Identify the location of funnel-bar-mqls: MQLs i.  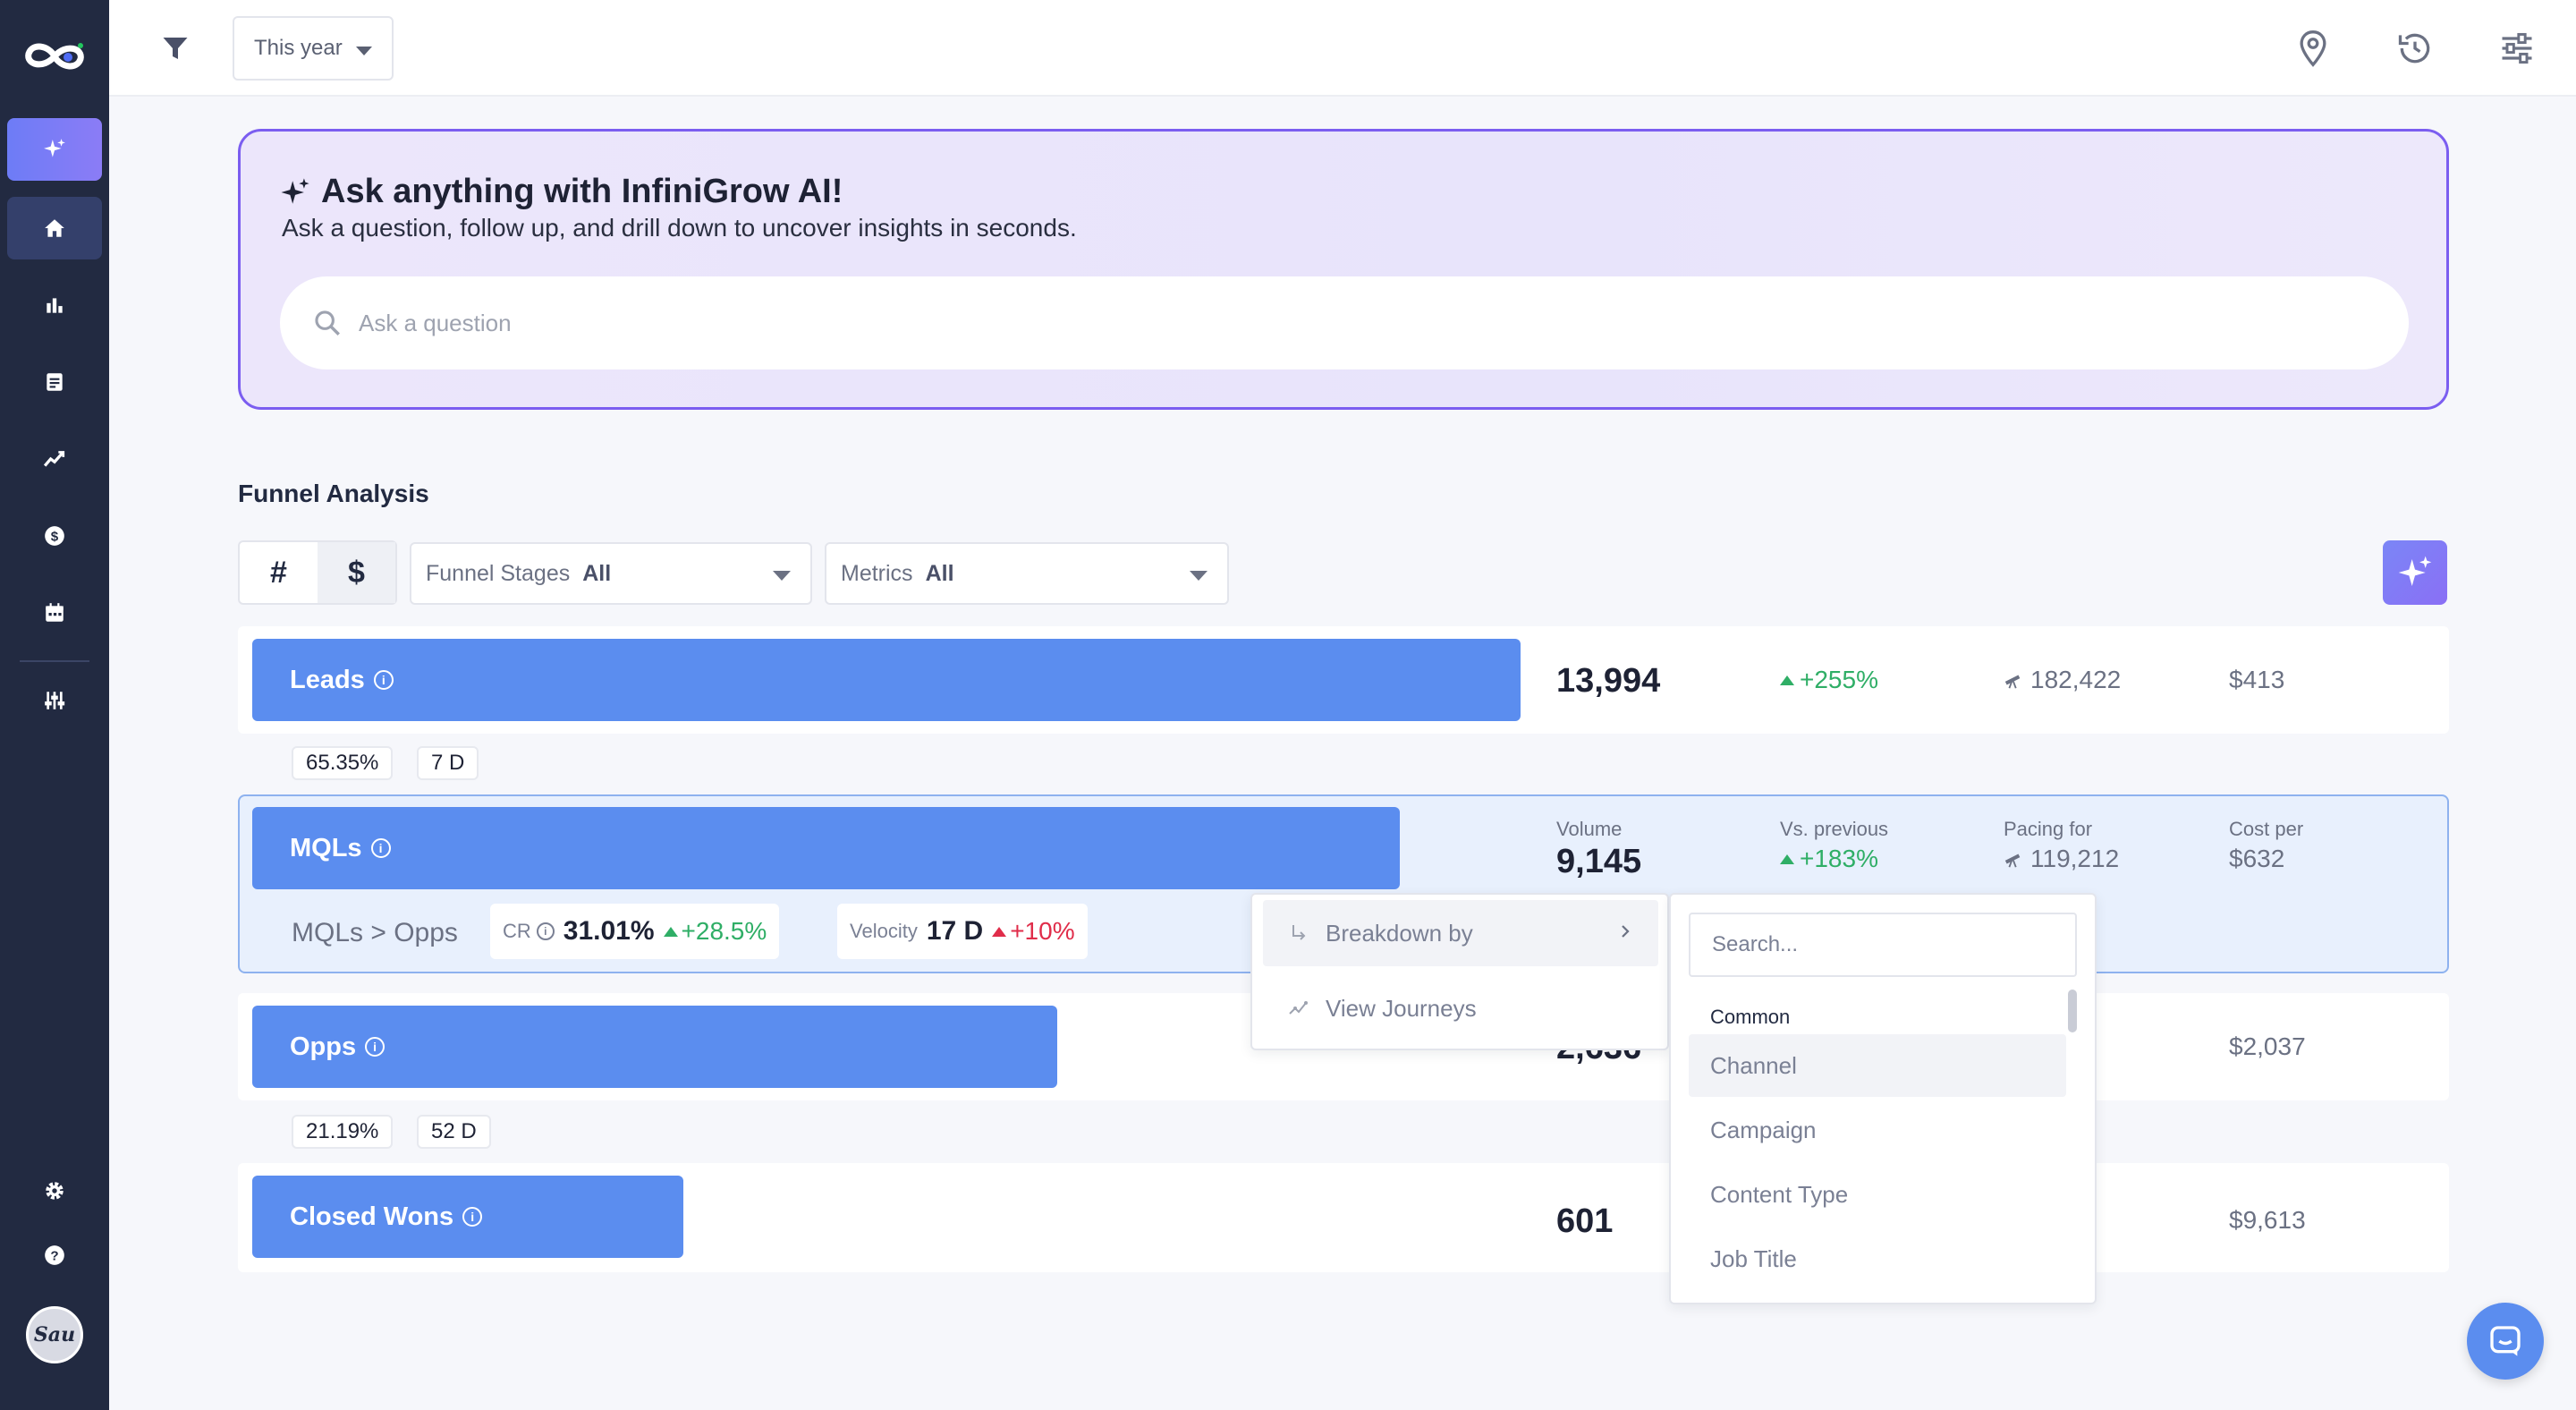
(826, 848).